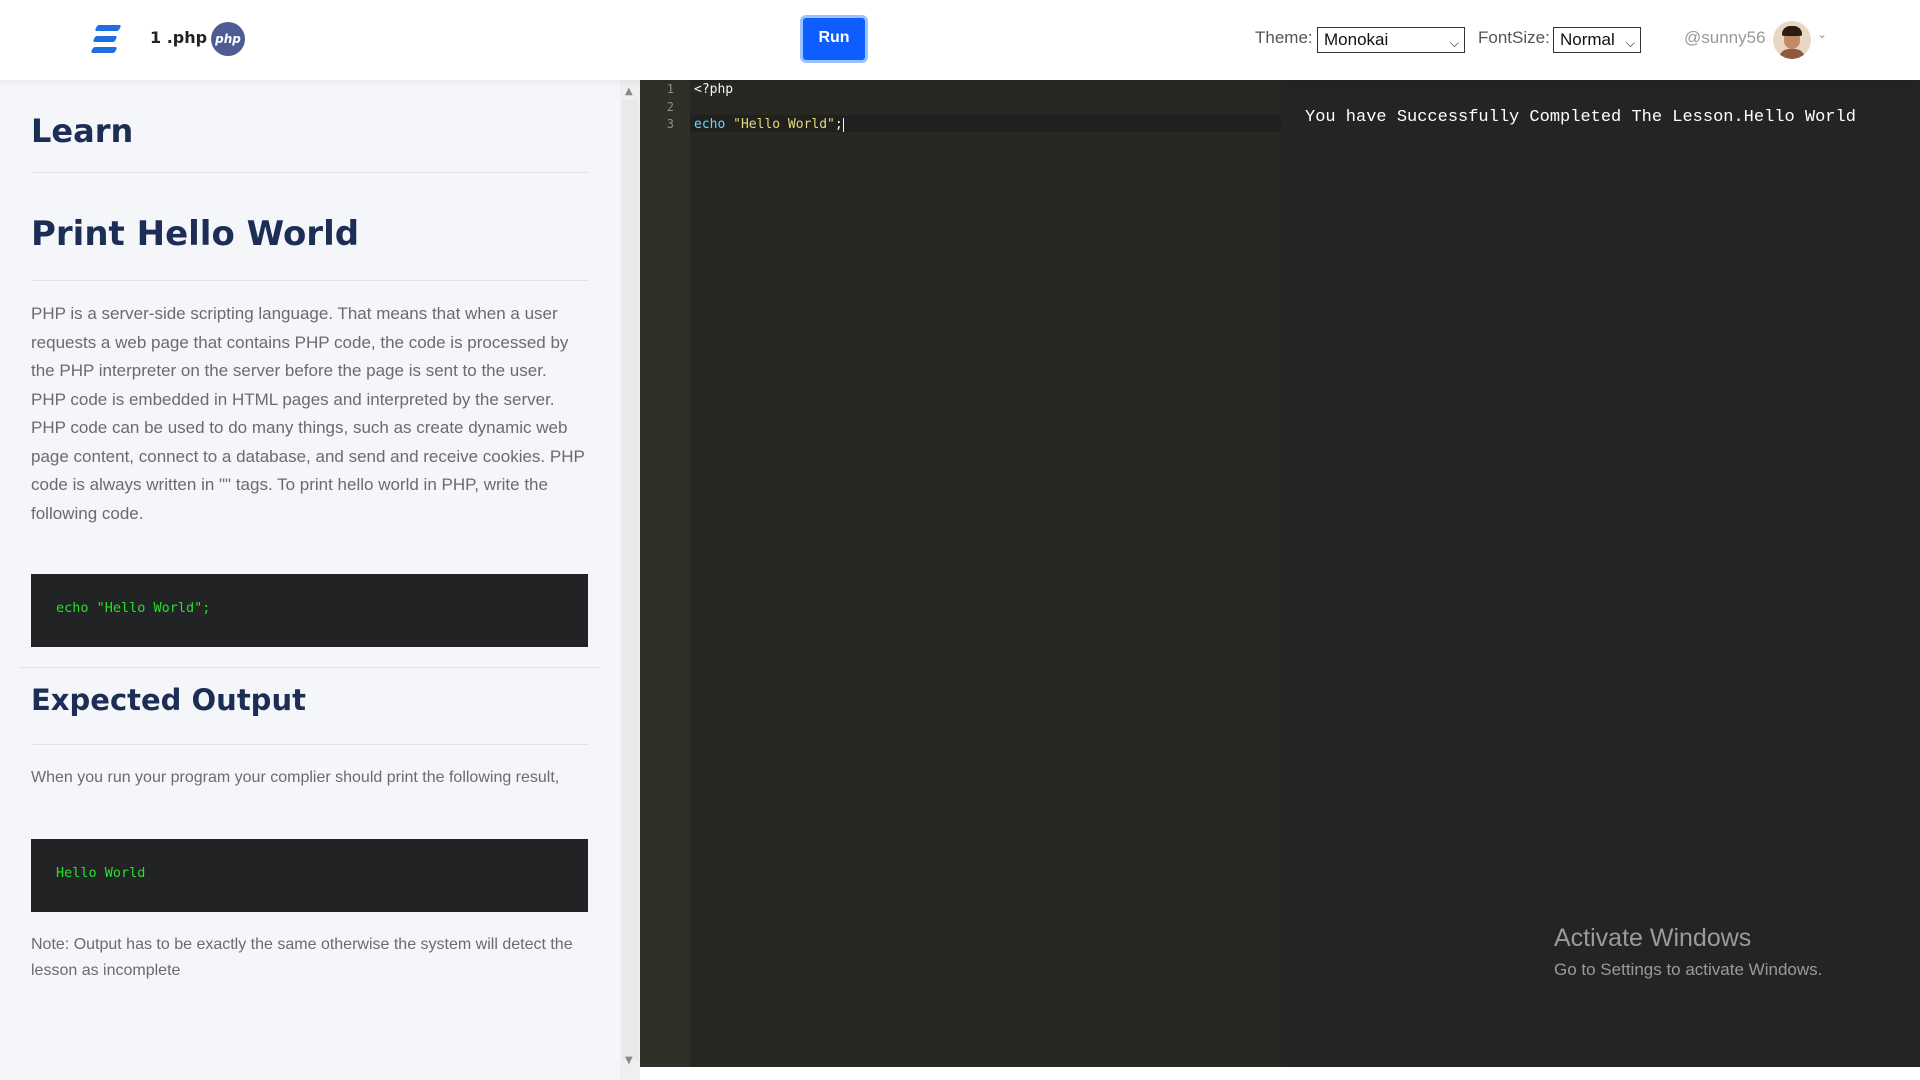  Describe the element at coordinates (1688, 969) in the screenshot. I see `windows-watermark-subtitle: Go to Settings to activate Windows.` at that location.